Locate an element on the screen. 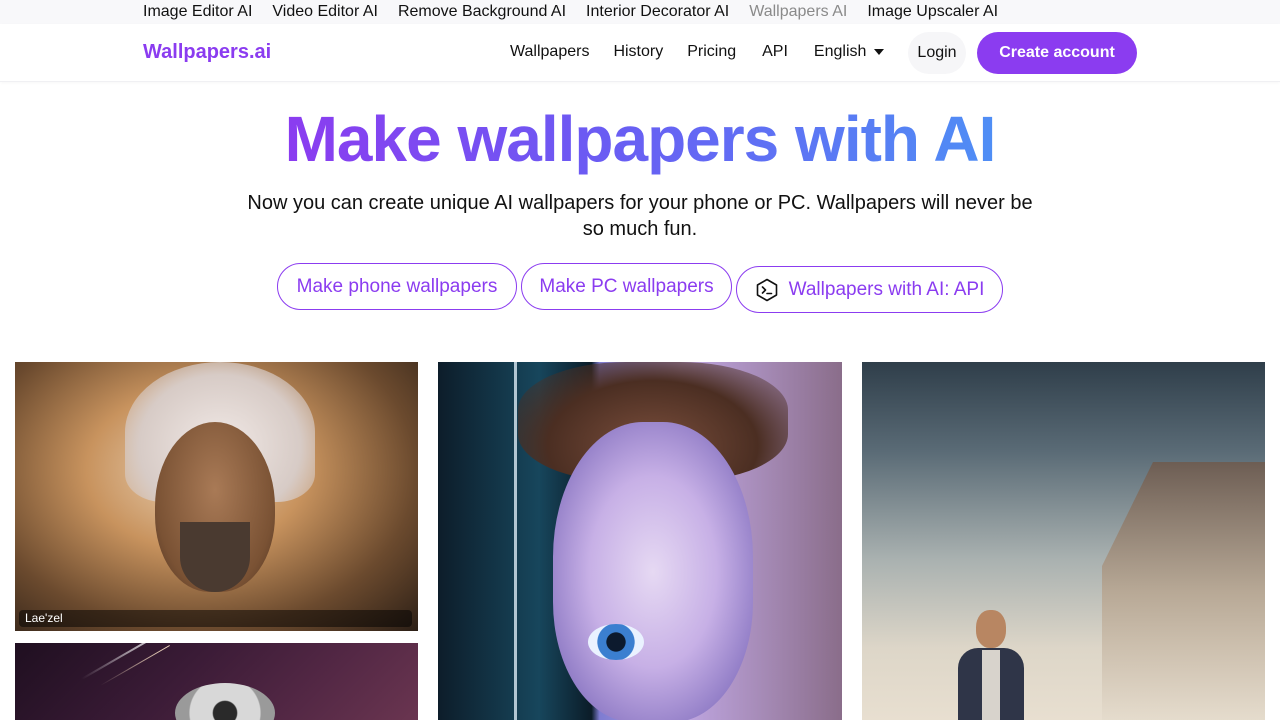 The image size is (1280, 720). product-link-image-upscaler: Image Upscaler AI is located at coordinates (932, 12).